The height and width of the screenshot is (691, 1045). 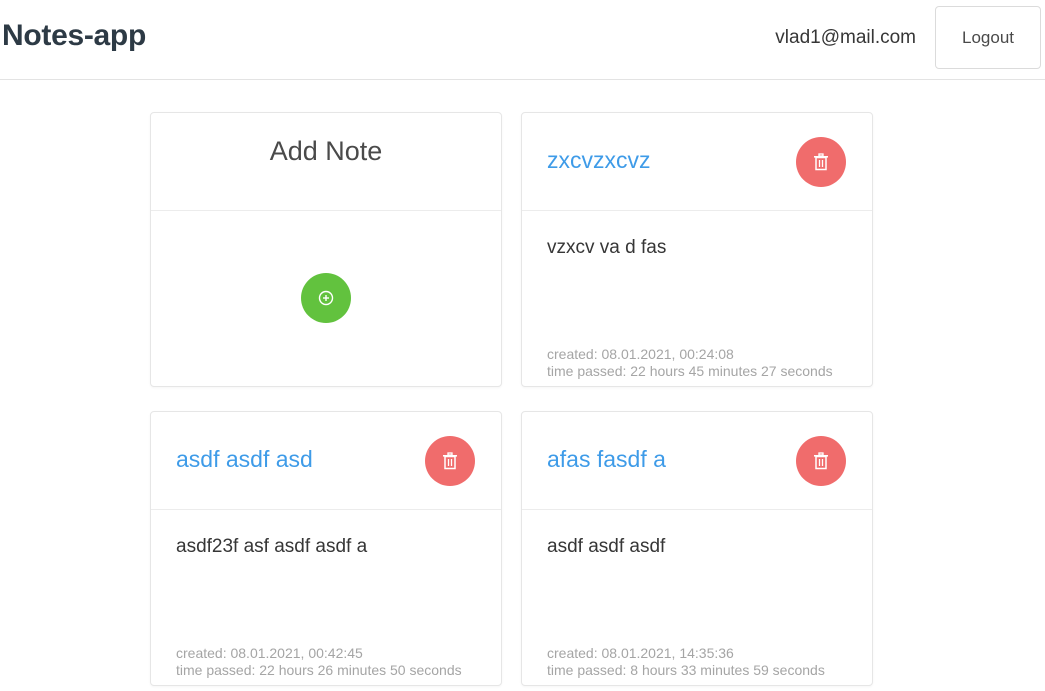 I want to click on add-note-card-header: Add Note, so click(x=326, y=162).